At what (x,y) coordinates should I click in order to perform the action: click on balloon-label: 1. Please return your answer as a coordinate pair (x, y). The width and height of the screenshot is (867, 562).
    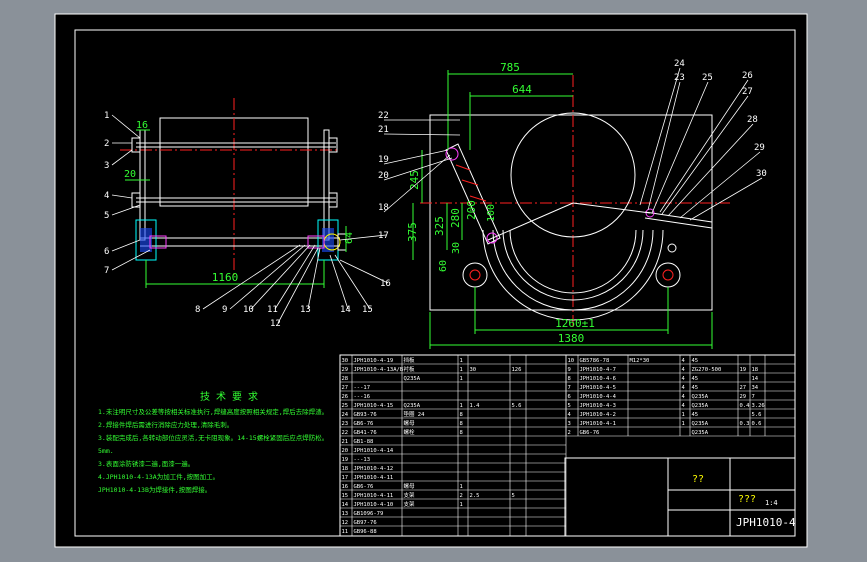
    Looking at the image, I should click on (106, 116).